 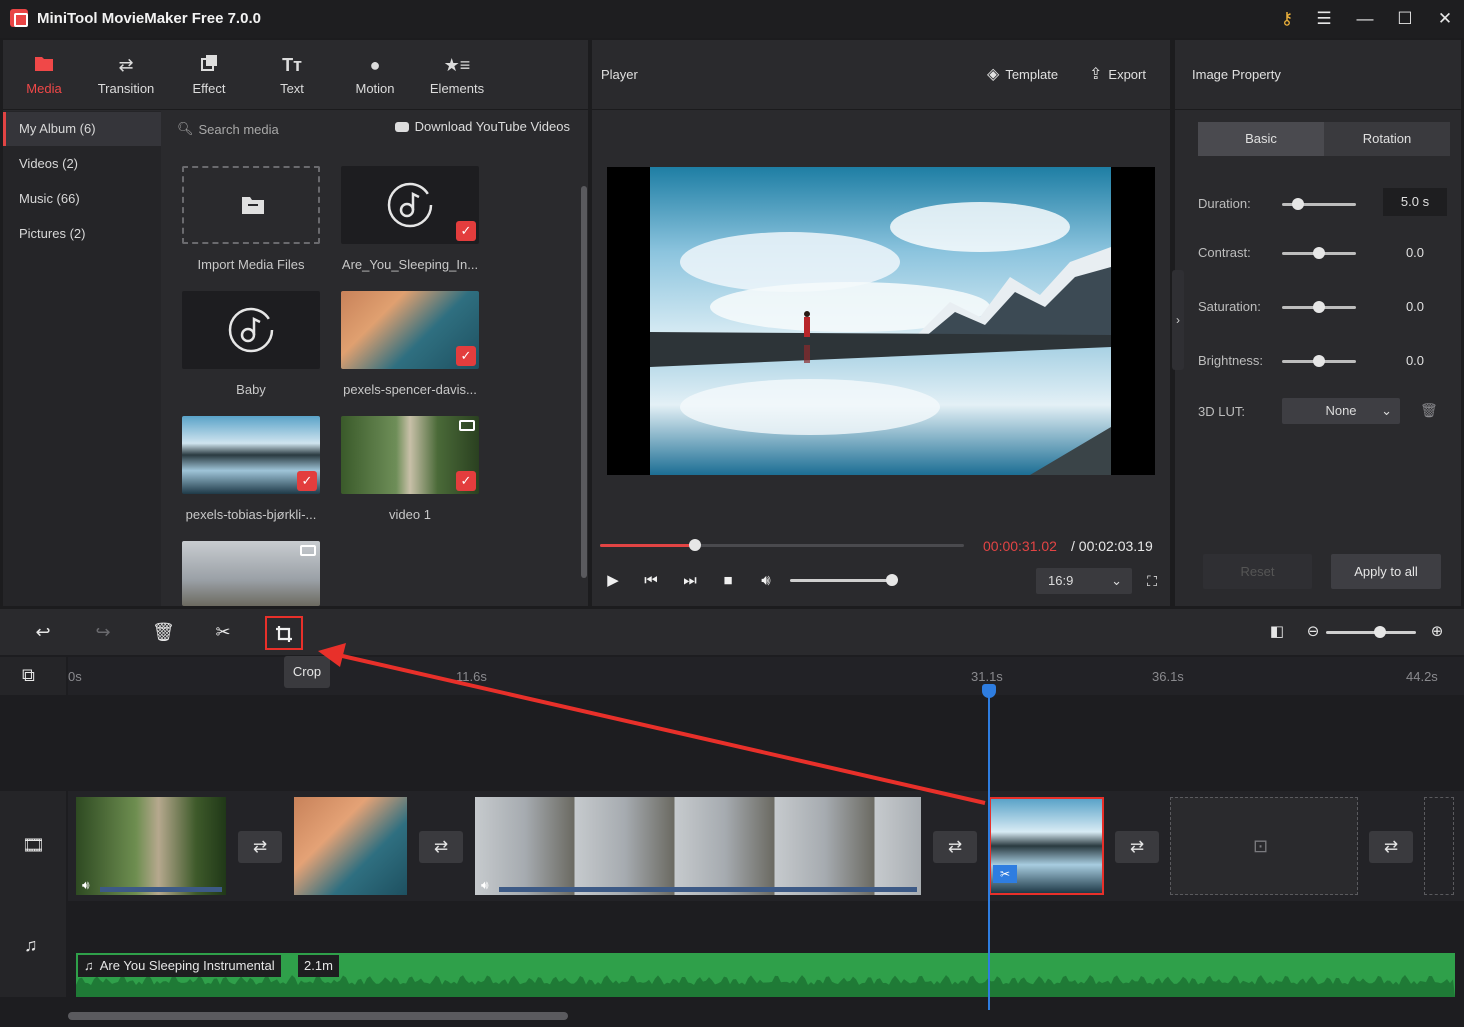 What do you see at coordinates (652, 724) in the screenshot?
I see `annotation-arrow` at bounding box center [652, 724].